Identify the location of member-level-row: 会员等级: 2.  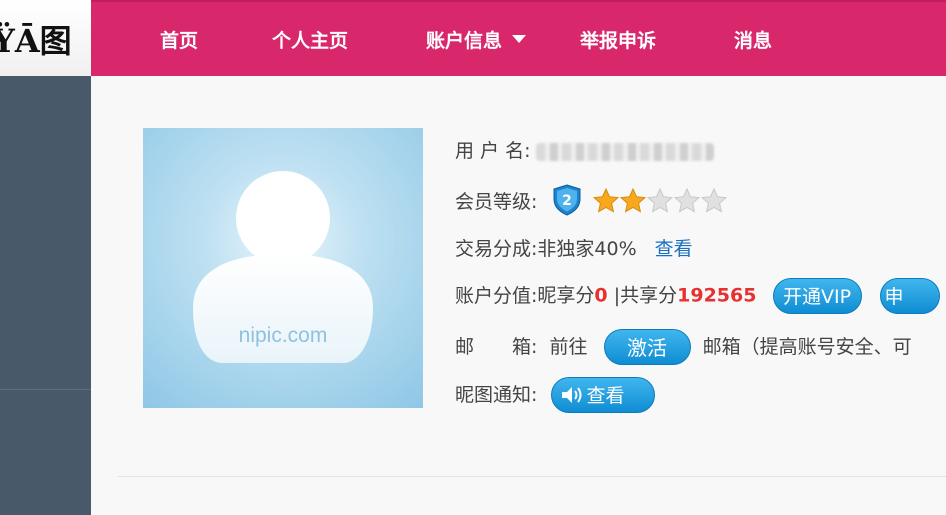
(591, 202).